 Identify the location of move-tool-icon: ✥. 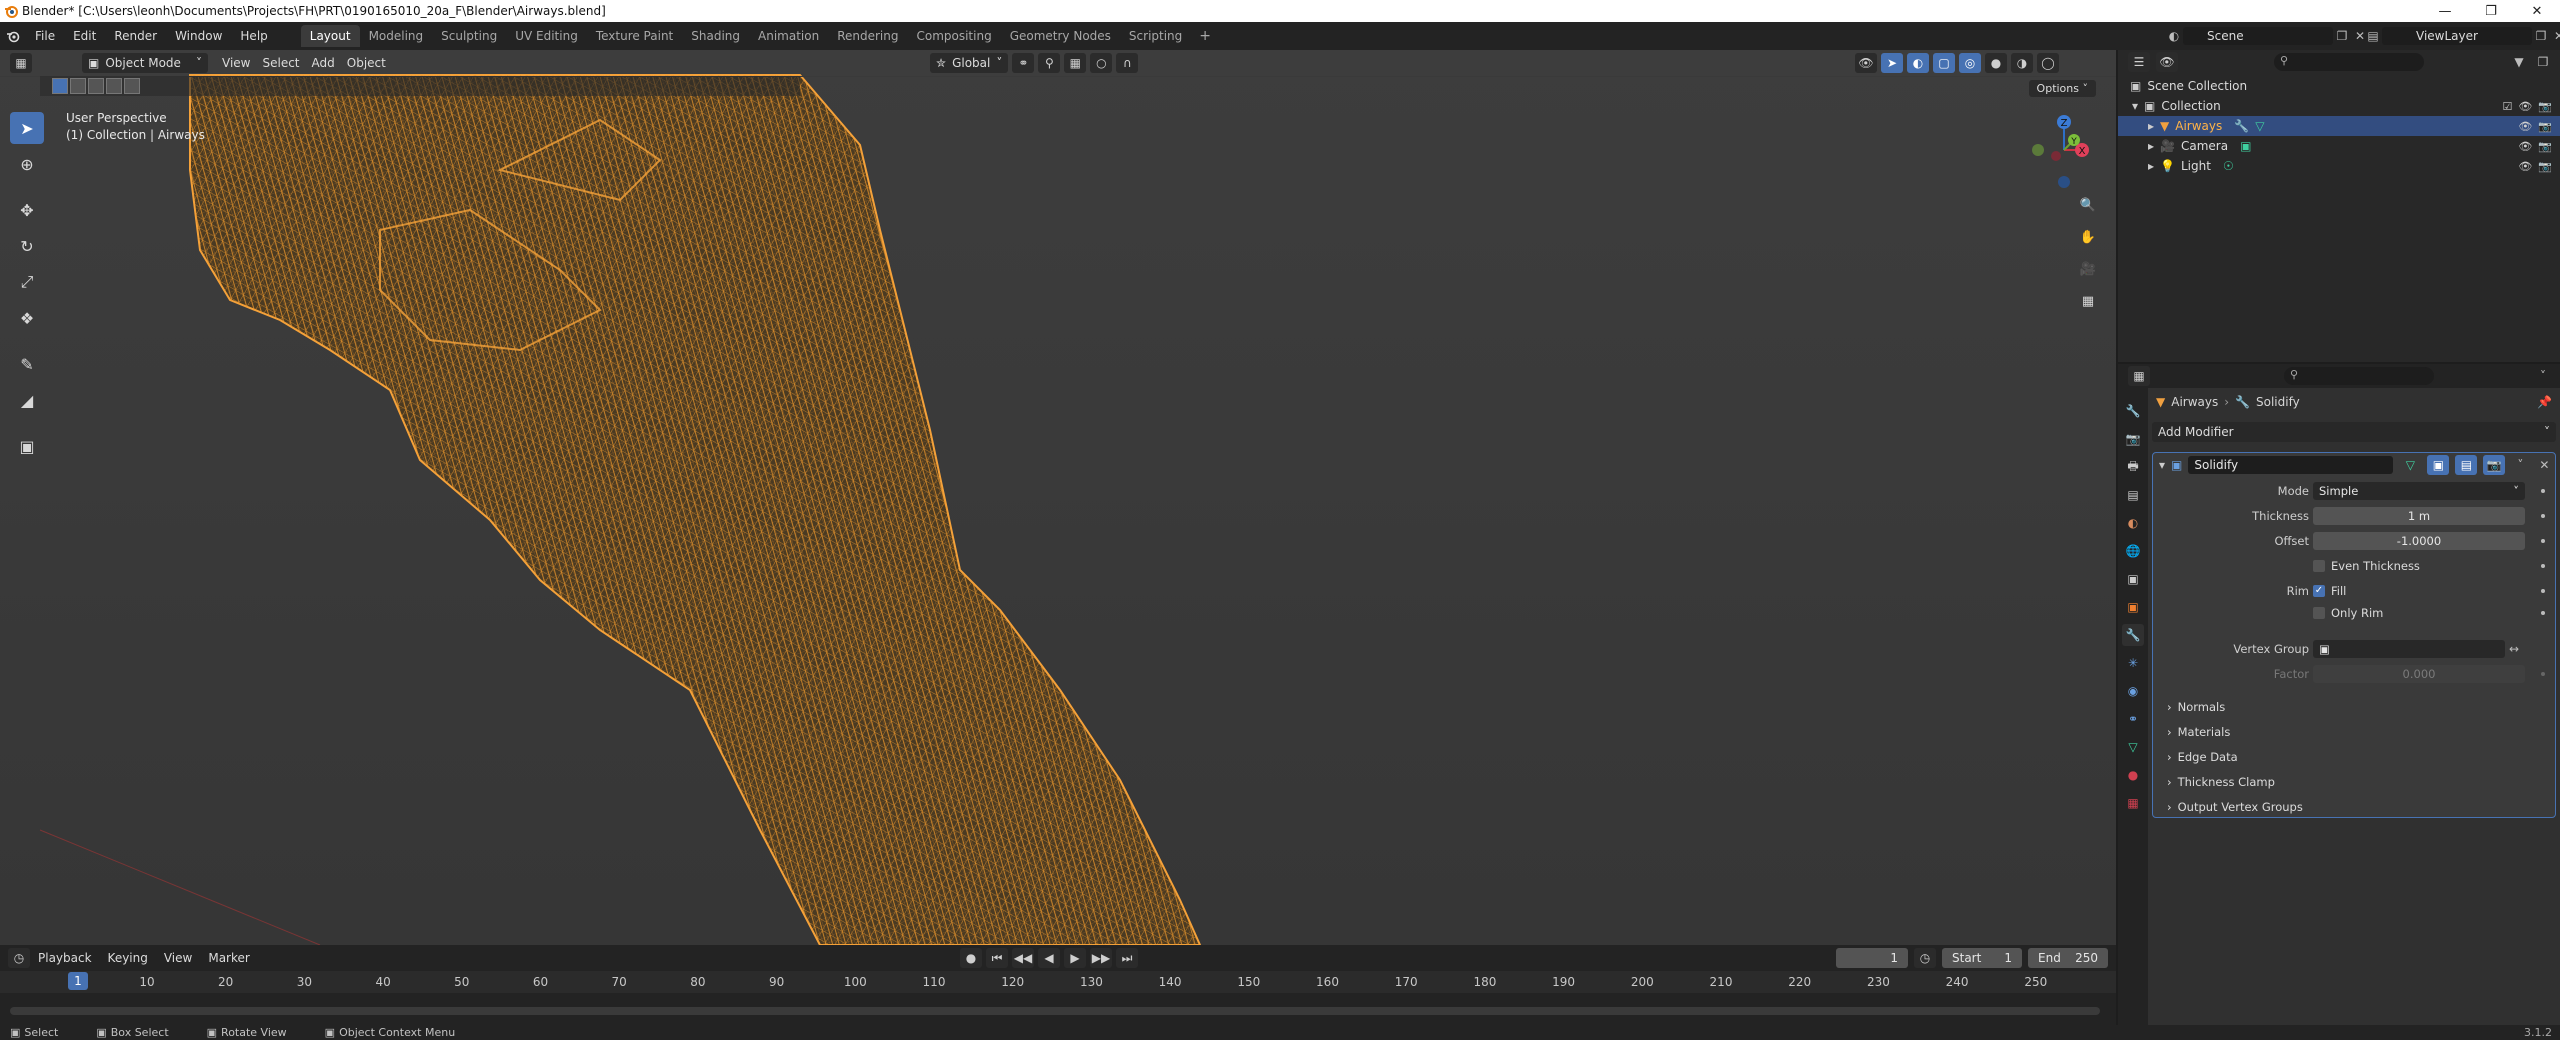
(27, 210).